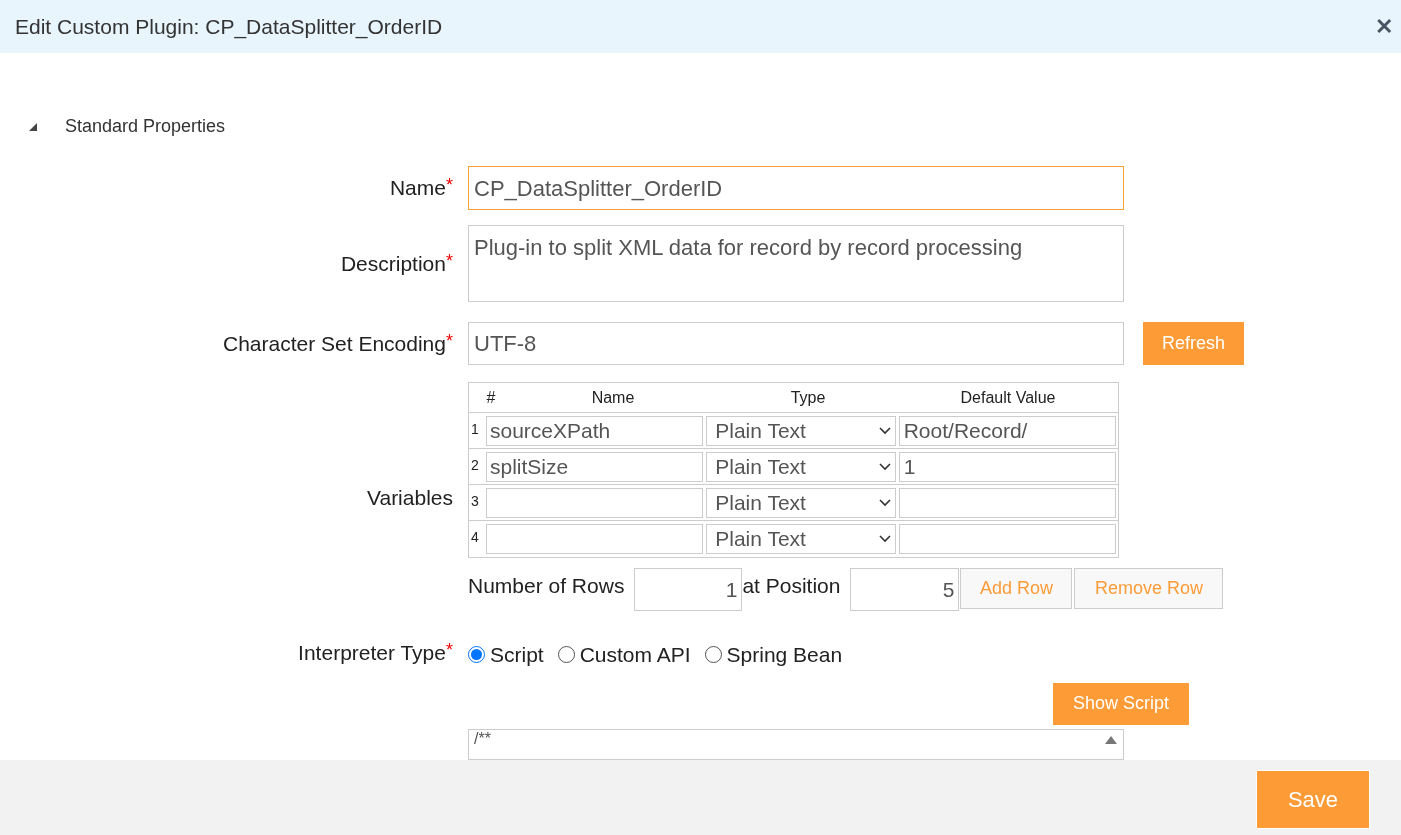  Describe the element at coordinates (773, 655) in the screenshot. I see `radio-option: Spring Bean` at that location.